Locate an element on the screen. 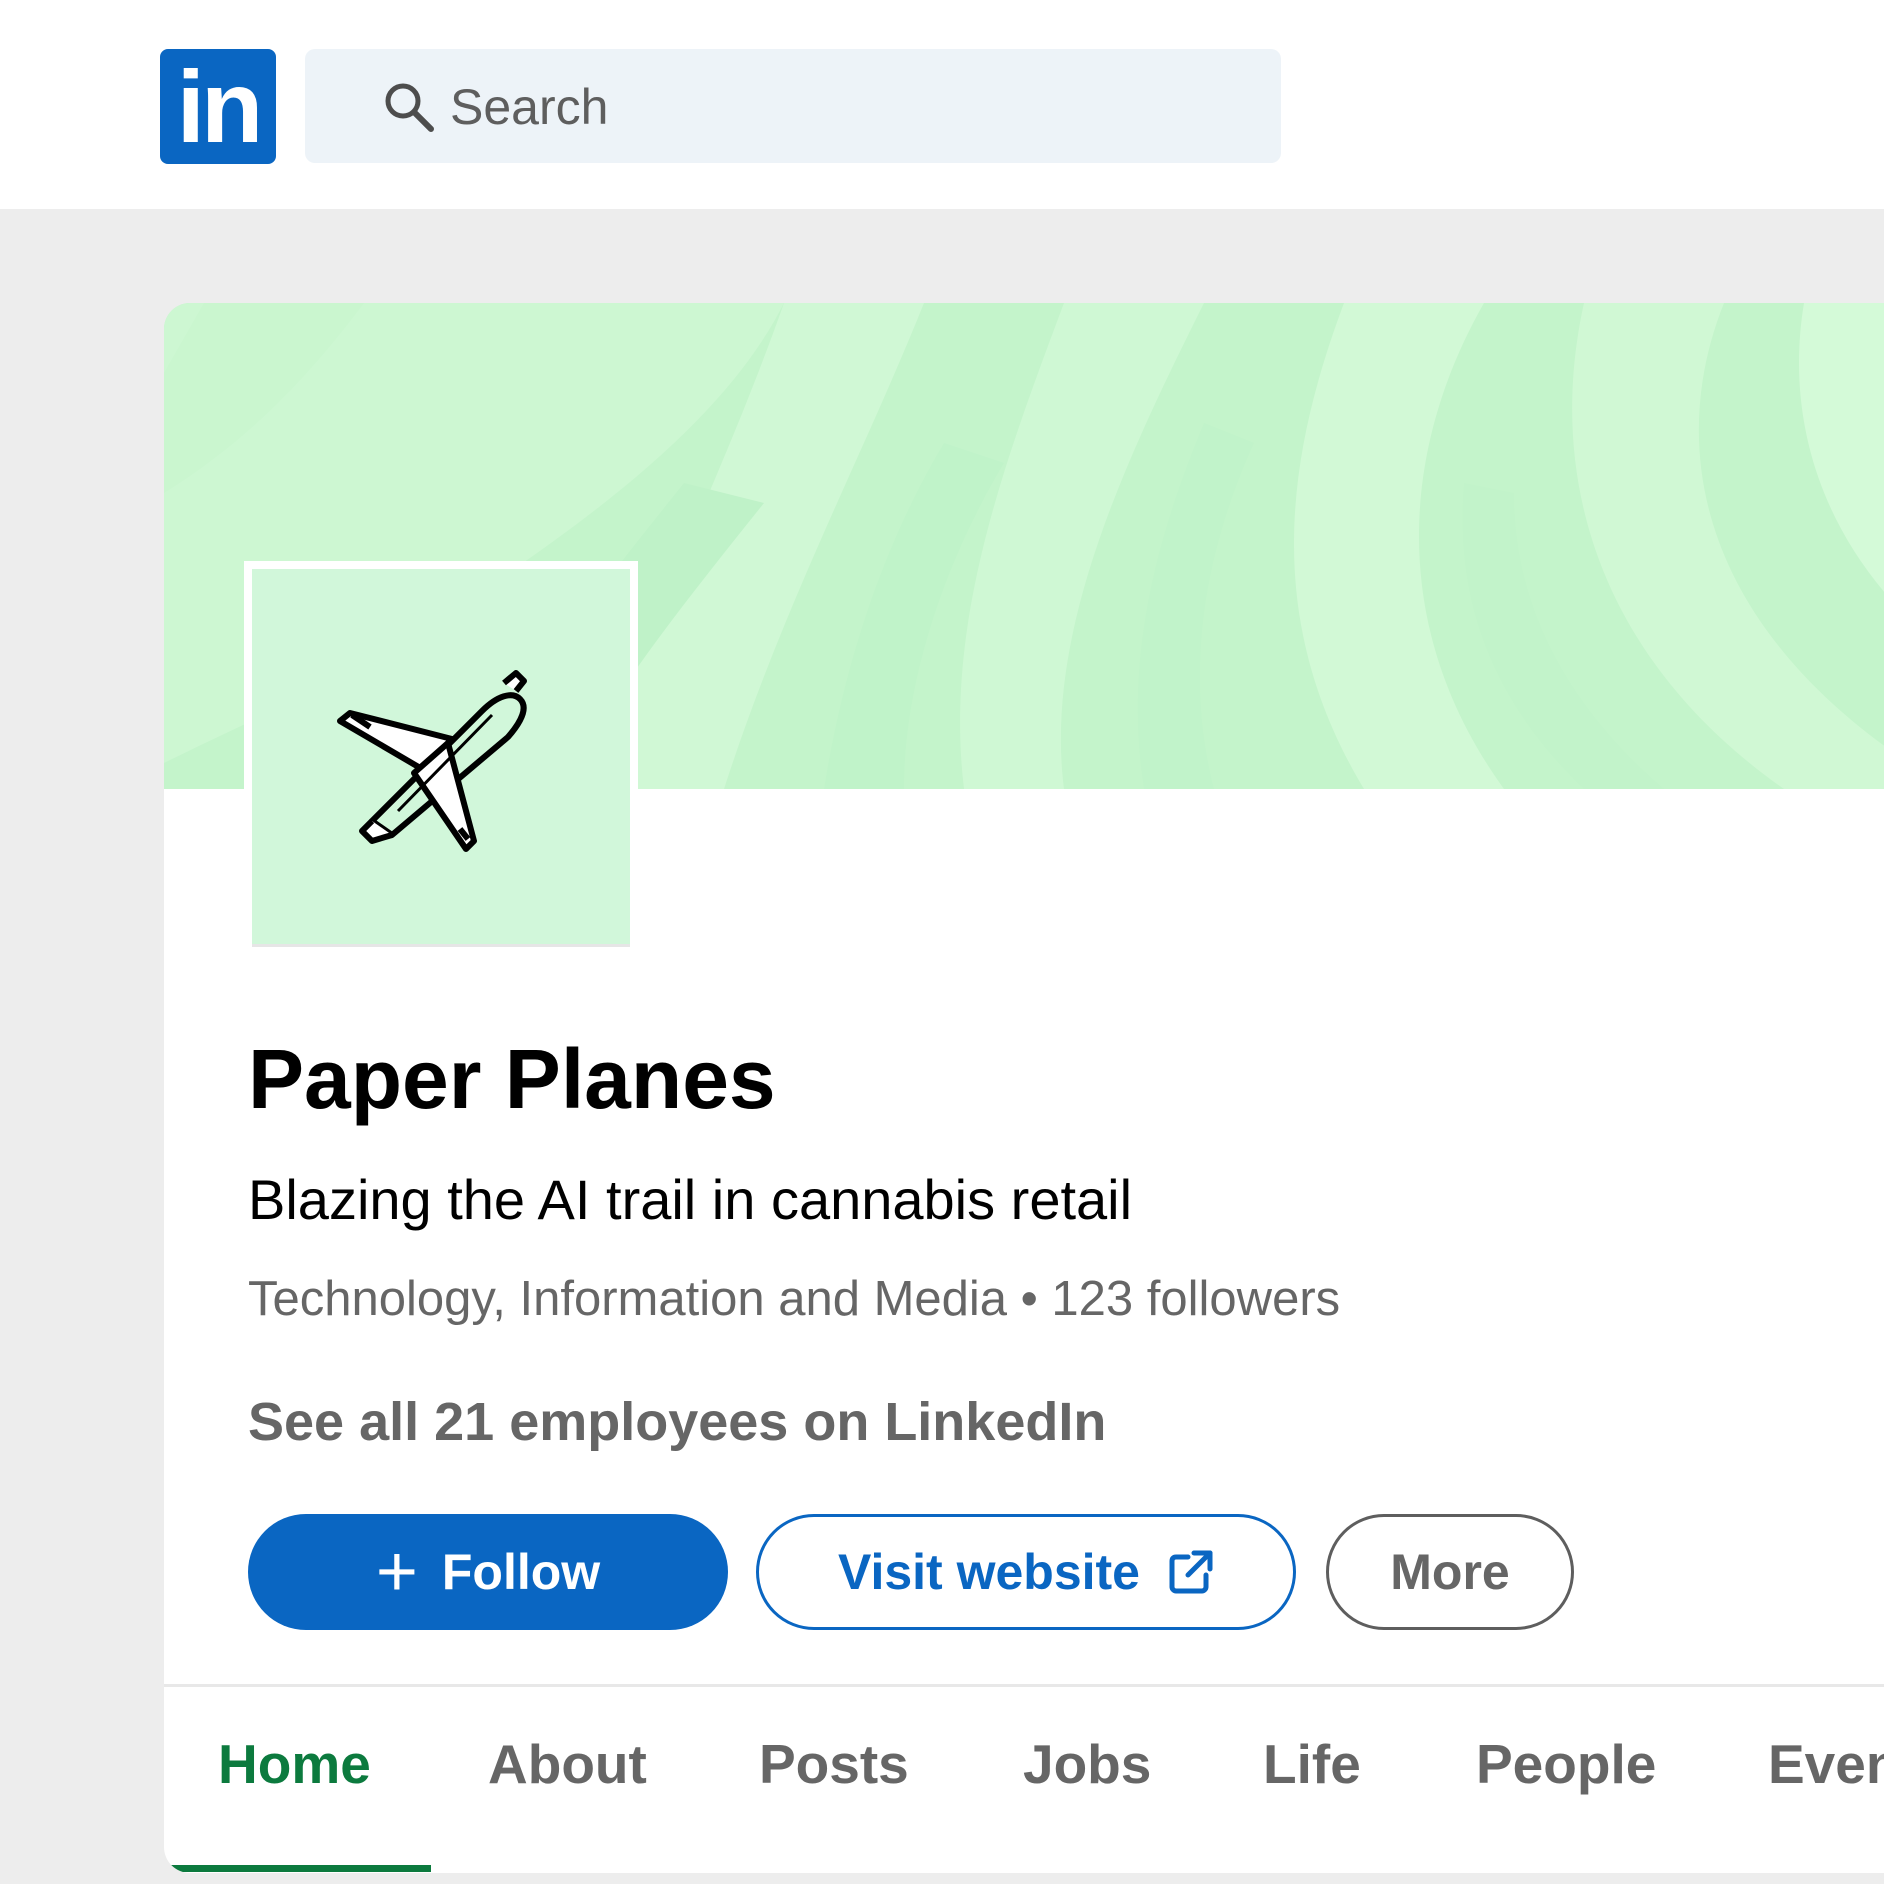  more-label: More is located at coordinates (1450, 1572).